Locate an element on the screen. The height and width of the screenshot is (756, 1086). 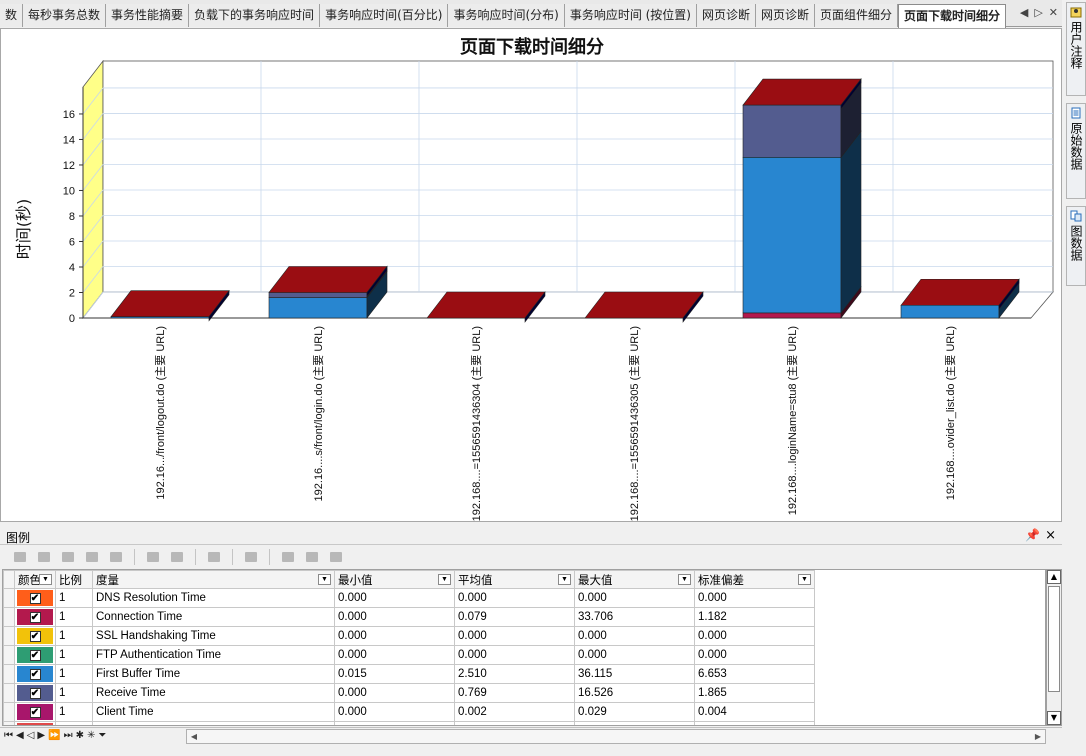
table-row: ✔1Error Time0.0000.0000.0410.002 is located at coordinates (409, 724).